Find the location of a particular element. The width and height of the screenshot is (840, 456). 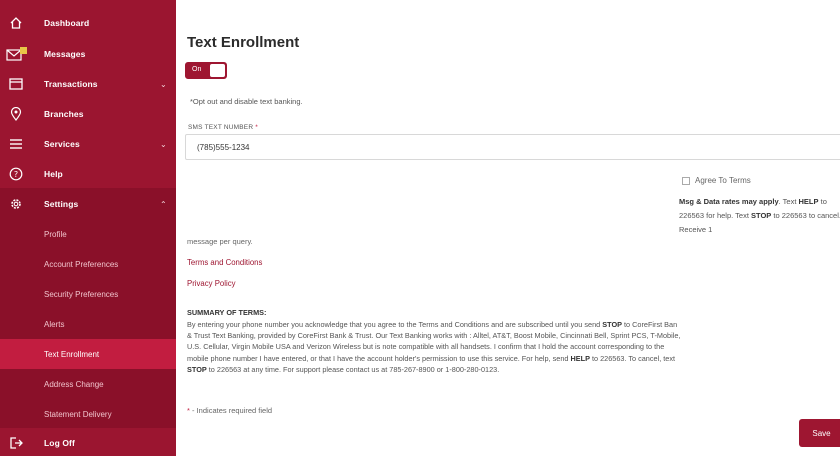

msg-rates-text: . Text is located at coordinates (787, 201).